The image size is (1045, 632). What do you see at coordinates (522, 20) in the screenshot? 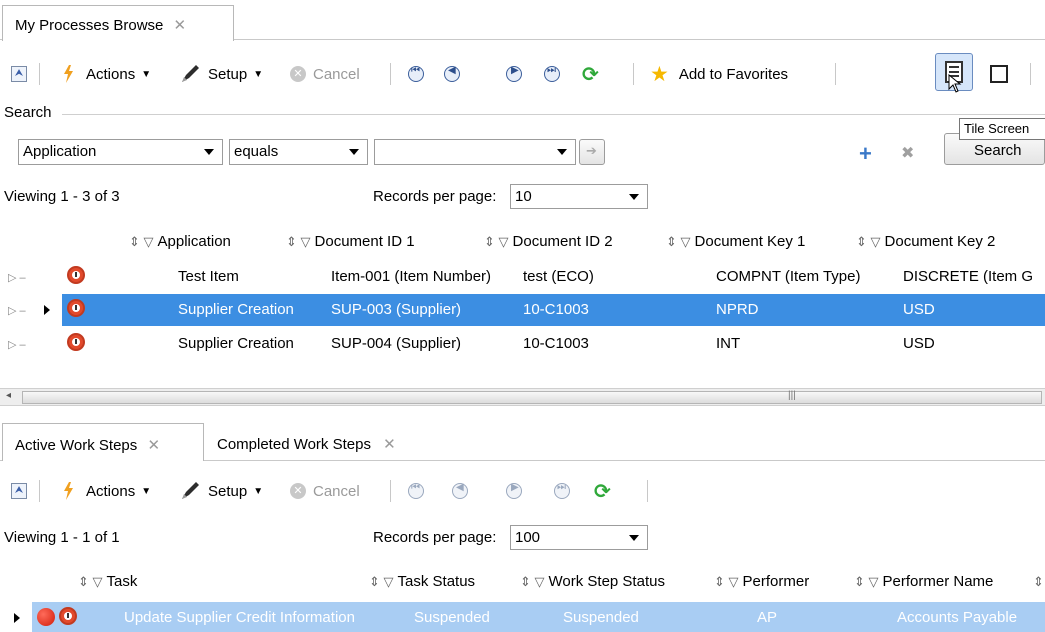
I see `document-tab-strip: My Processes Browse ✕` at bounding box center [522, 20].